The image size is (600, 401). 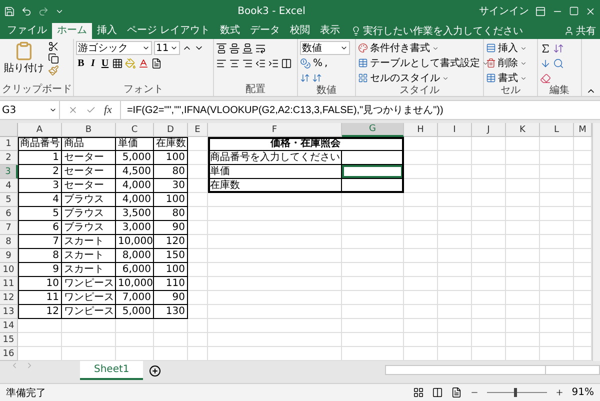 What do you see at coordinates (275, 130) in the screenshot?
I see `column-header: F` at bounding box center [275, 130].